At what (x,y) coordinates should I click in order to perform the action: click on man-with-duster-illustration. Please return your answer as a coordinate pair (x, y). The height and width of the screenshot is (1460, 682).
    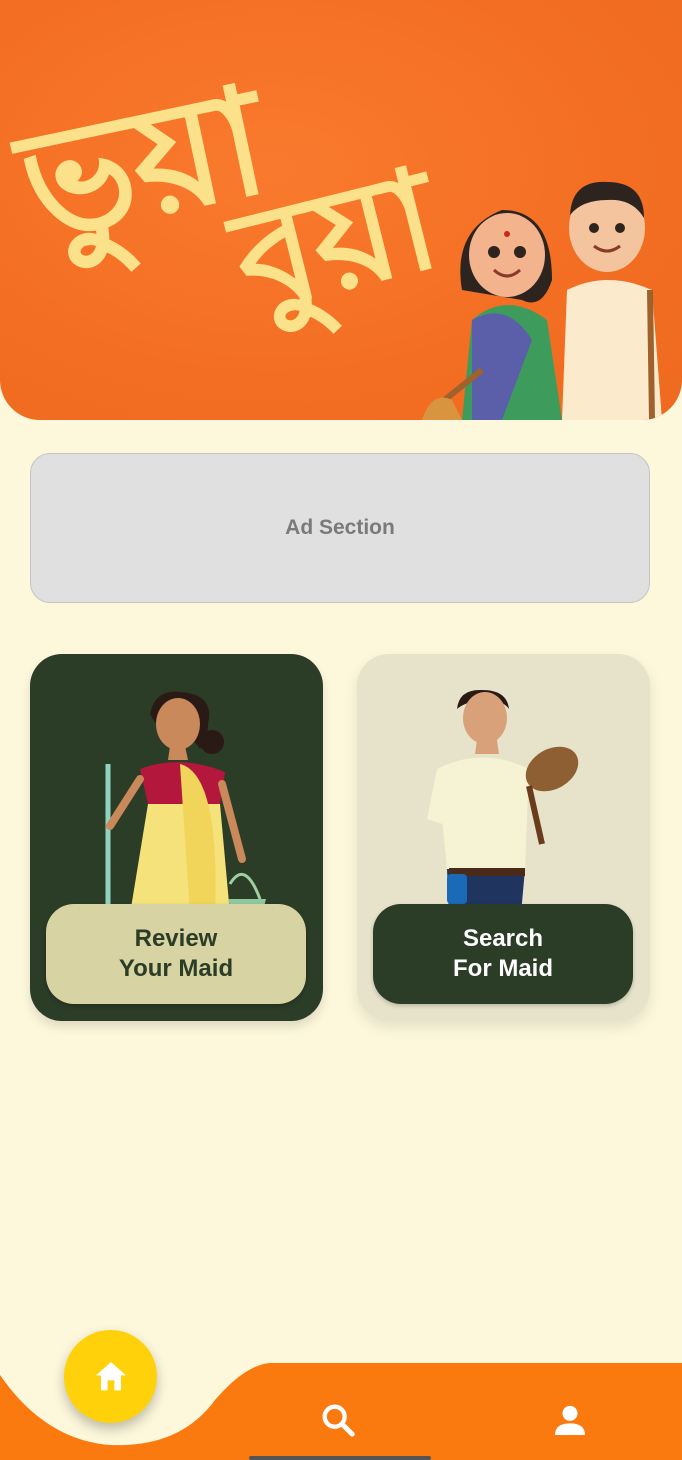
    Looking at the image, I should click on (503, 801).